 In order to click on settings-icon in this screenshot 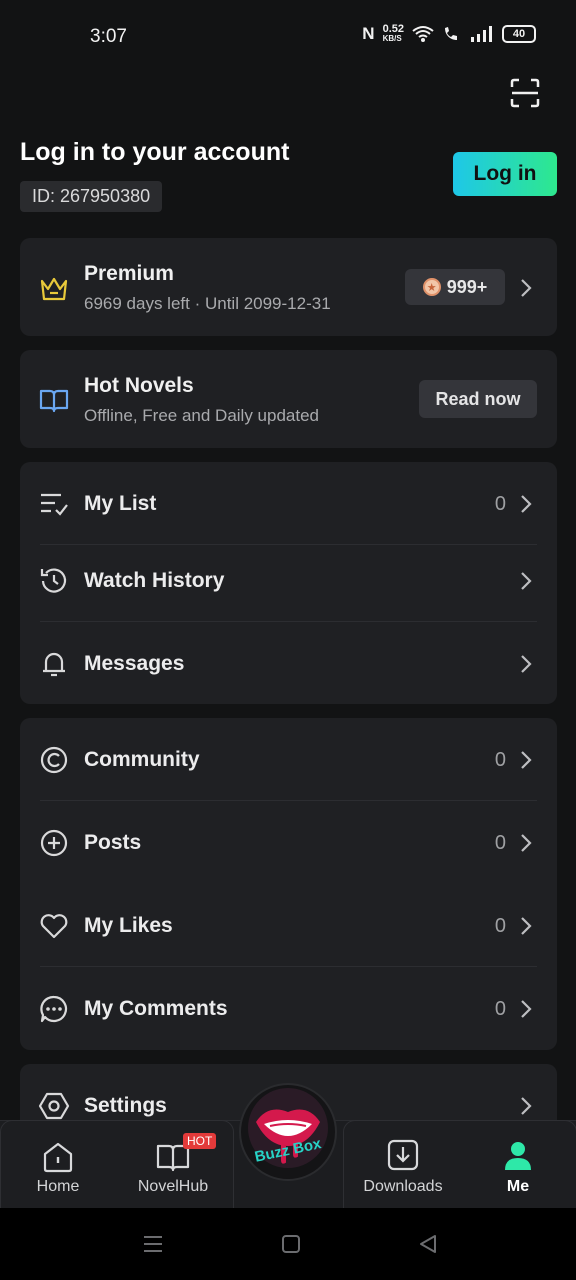, I will do `click(54, 1106)`.